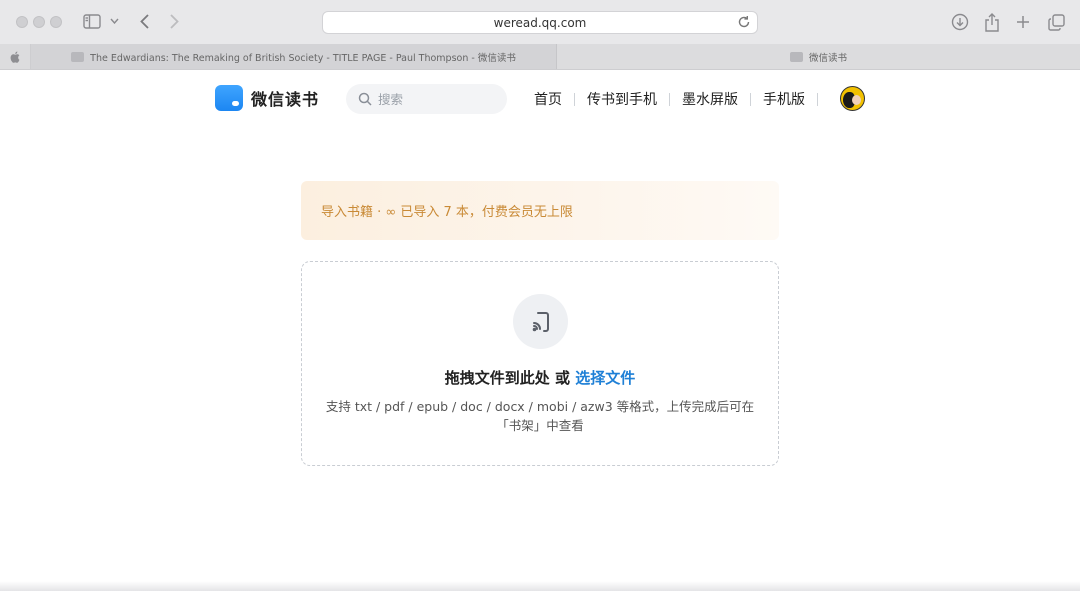 The image size is (1080, 591). I want to click on notice-text: 导入书籍 · ∞ 已导入 7 本，付费会员无上限, so click(447, 212).